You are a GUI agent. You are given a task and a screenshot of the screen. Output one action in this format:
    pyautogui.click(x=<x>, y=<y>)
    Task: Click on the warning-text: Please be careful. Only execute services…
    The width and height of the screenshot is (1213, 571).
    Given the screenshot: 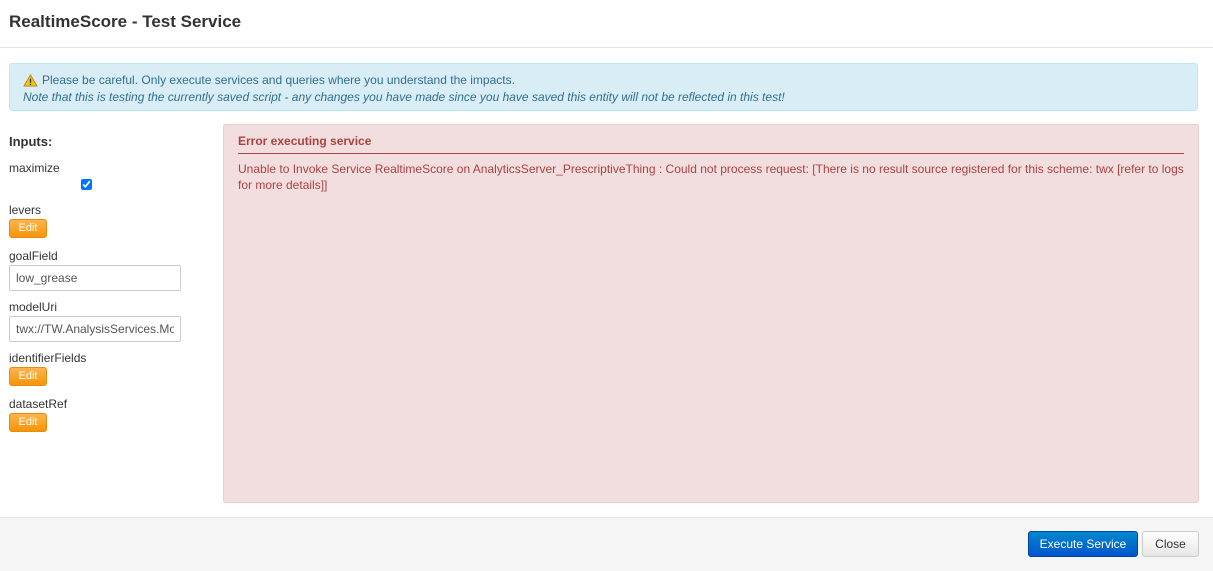 What is the action you would take?
    pyautogui.click(x=278, y=80)
    